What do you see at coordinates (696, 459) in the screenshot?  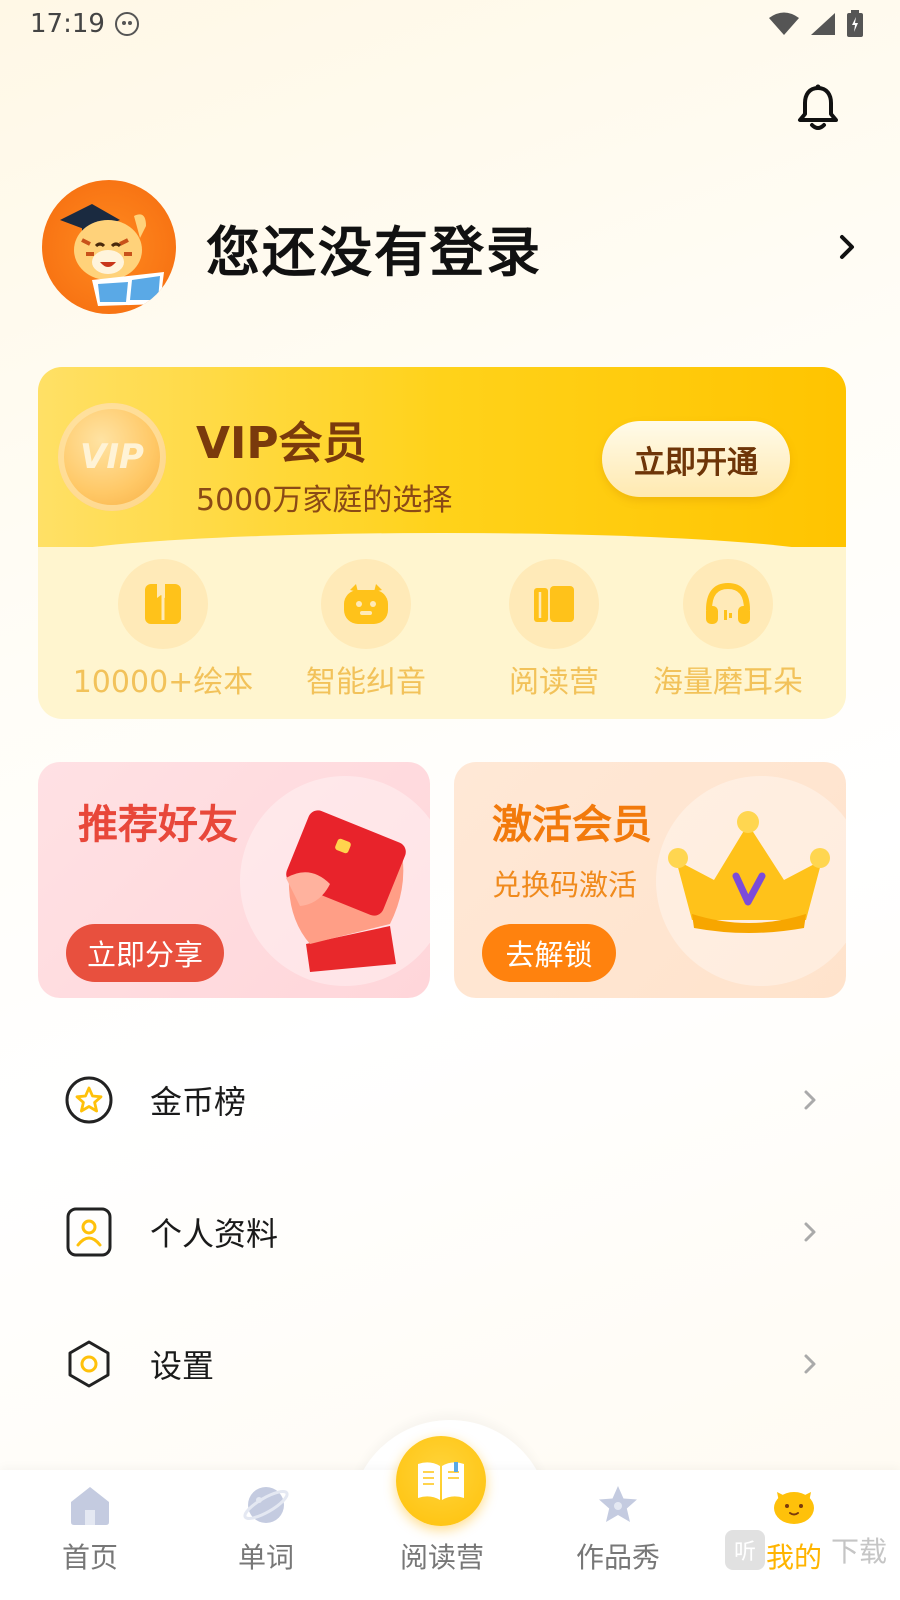 I see `vip-activate-button: 立即开通` at bounding box center [696, 459].